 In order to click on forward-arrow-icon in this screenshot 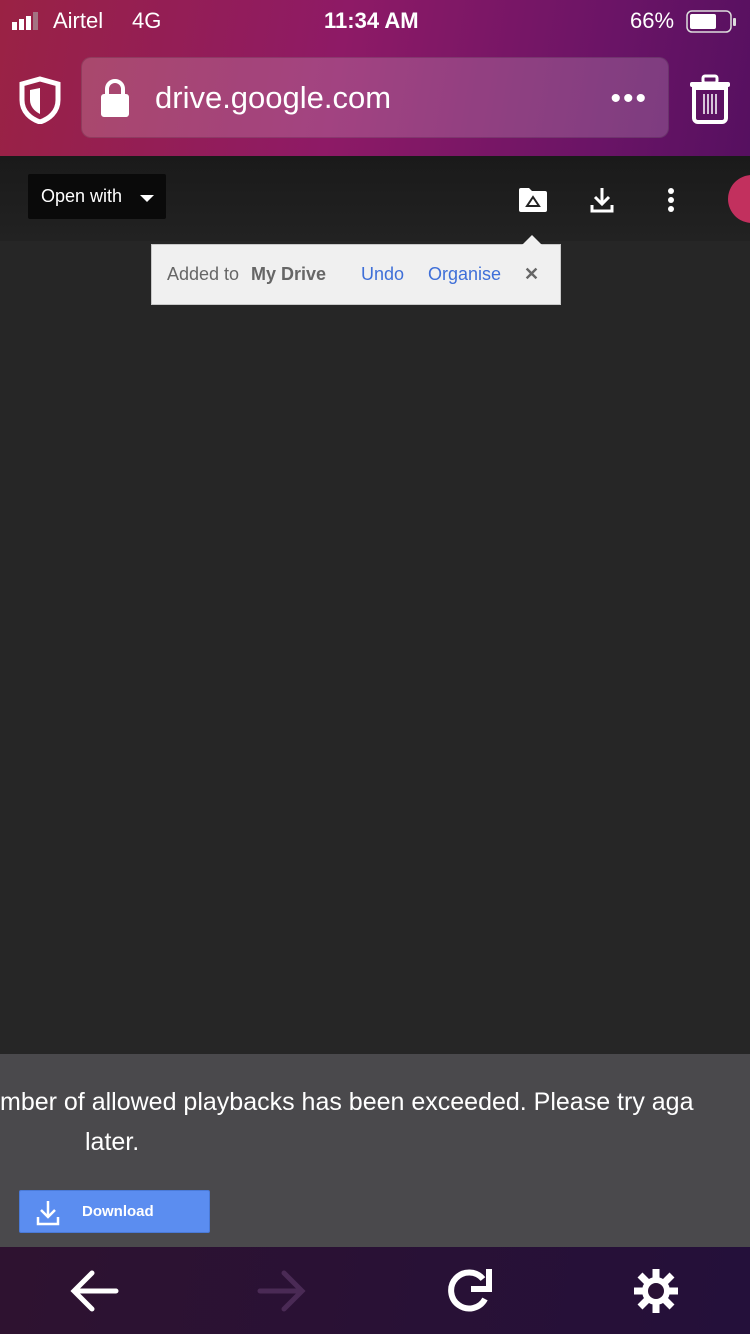, I will do `click(282, 1293)`.